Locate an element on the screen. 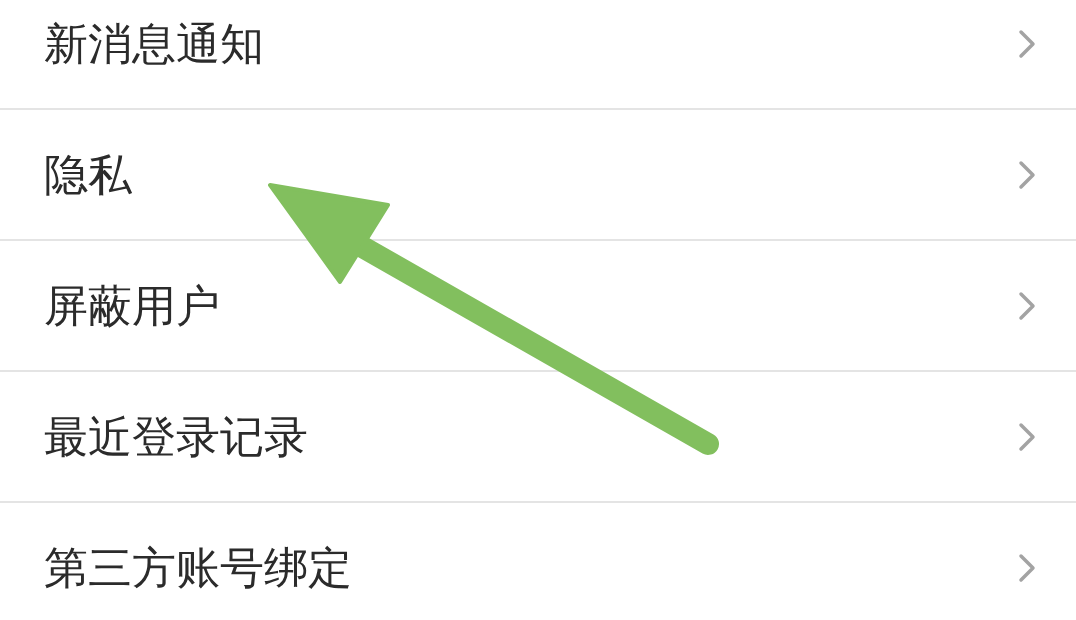 The width and height of the screenshot is (1076, 620). row-label: 第三方账号绑定 is located at coordinates (198, 567).